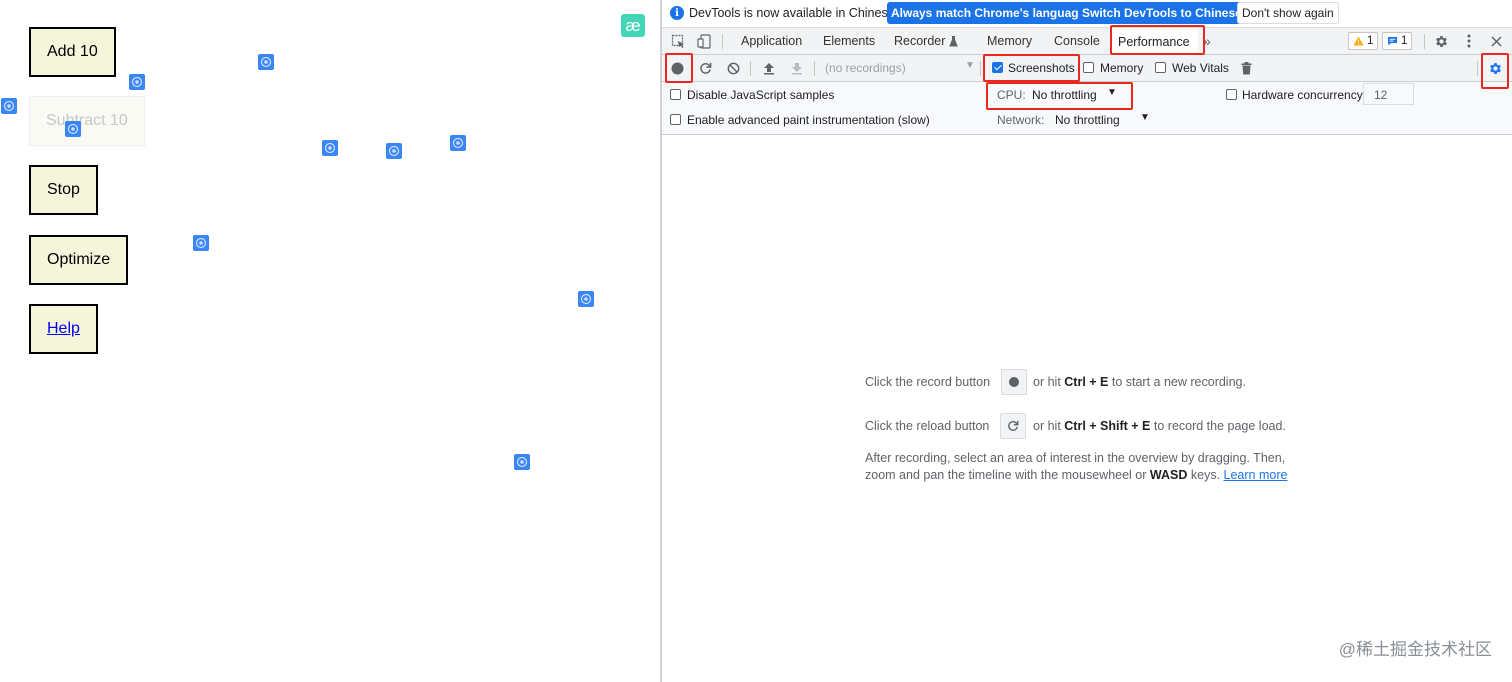  I want to click on ae-logo: æ, so click(633, 25).